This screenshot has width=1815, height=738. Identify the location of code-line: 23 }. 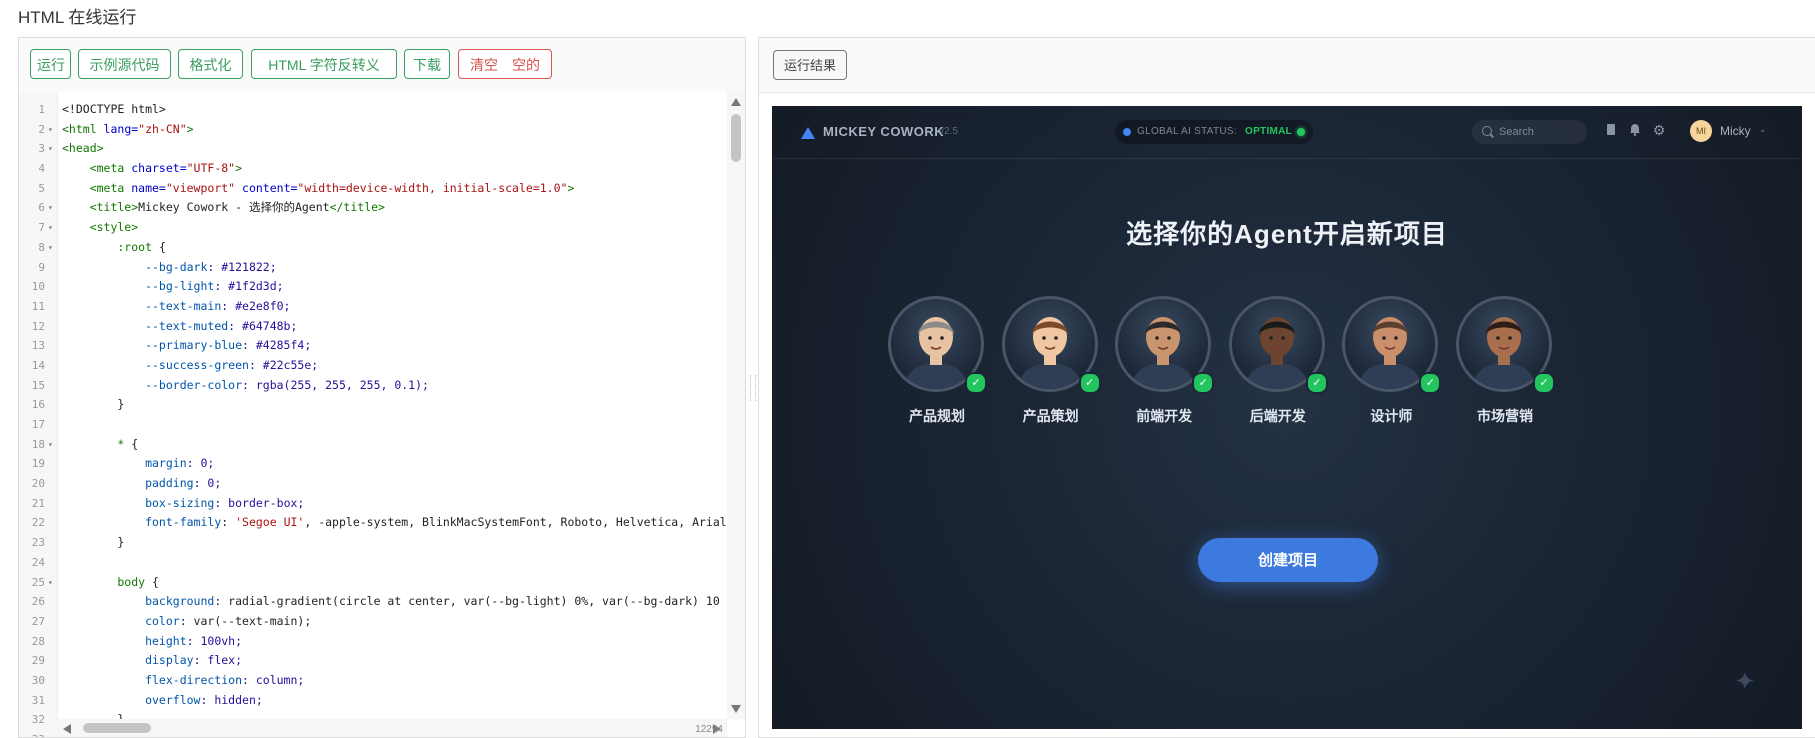
(372, 543).